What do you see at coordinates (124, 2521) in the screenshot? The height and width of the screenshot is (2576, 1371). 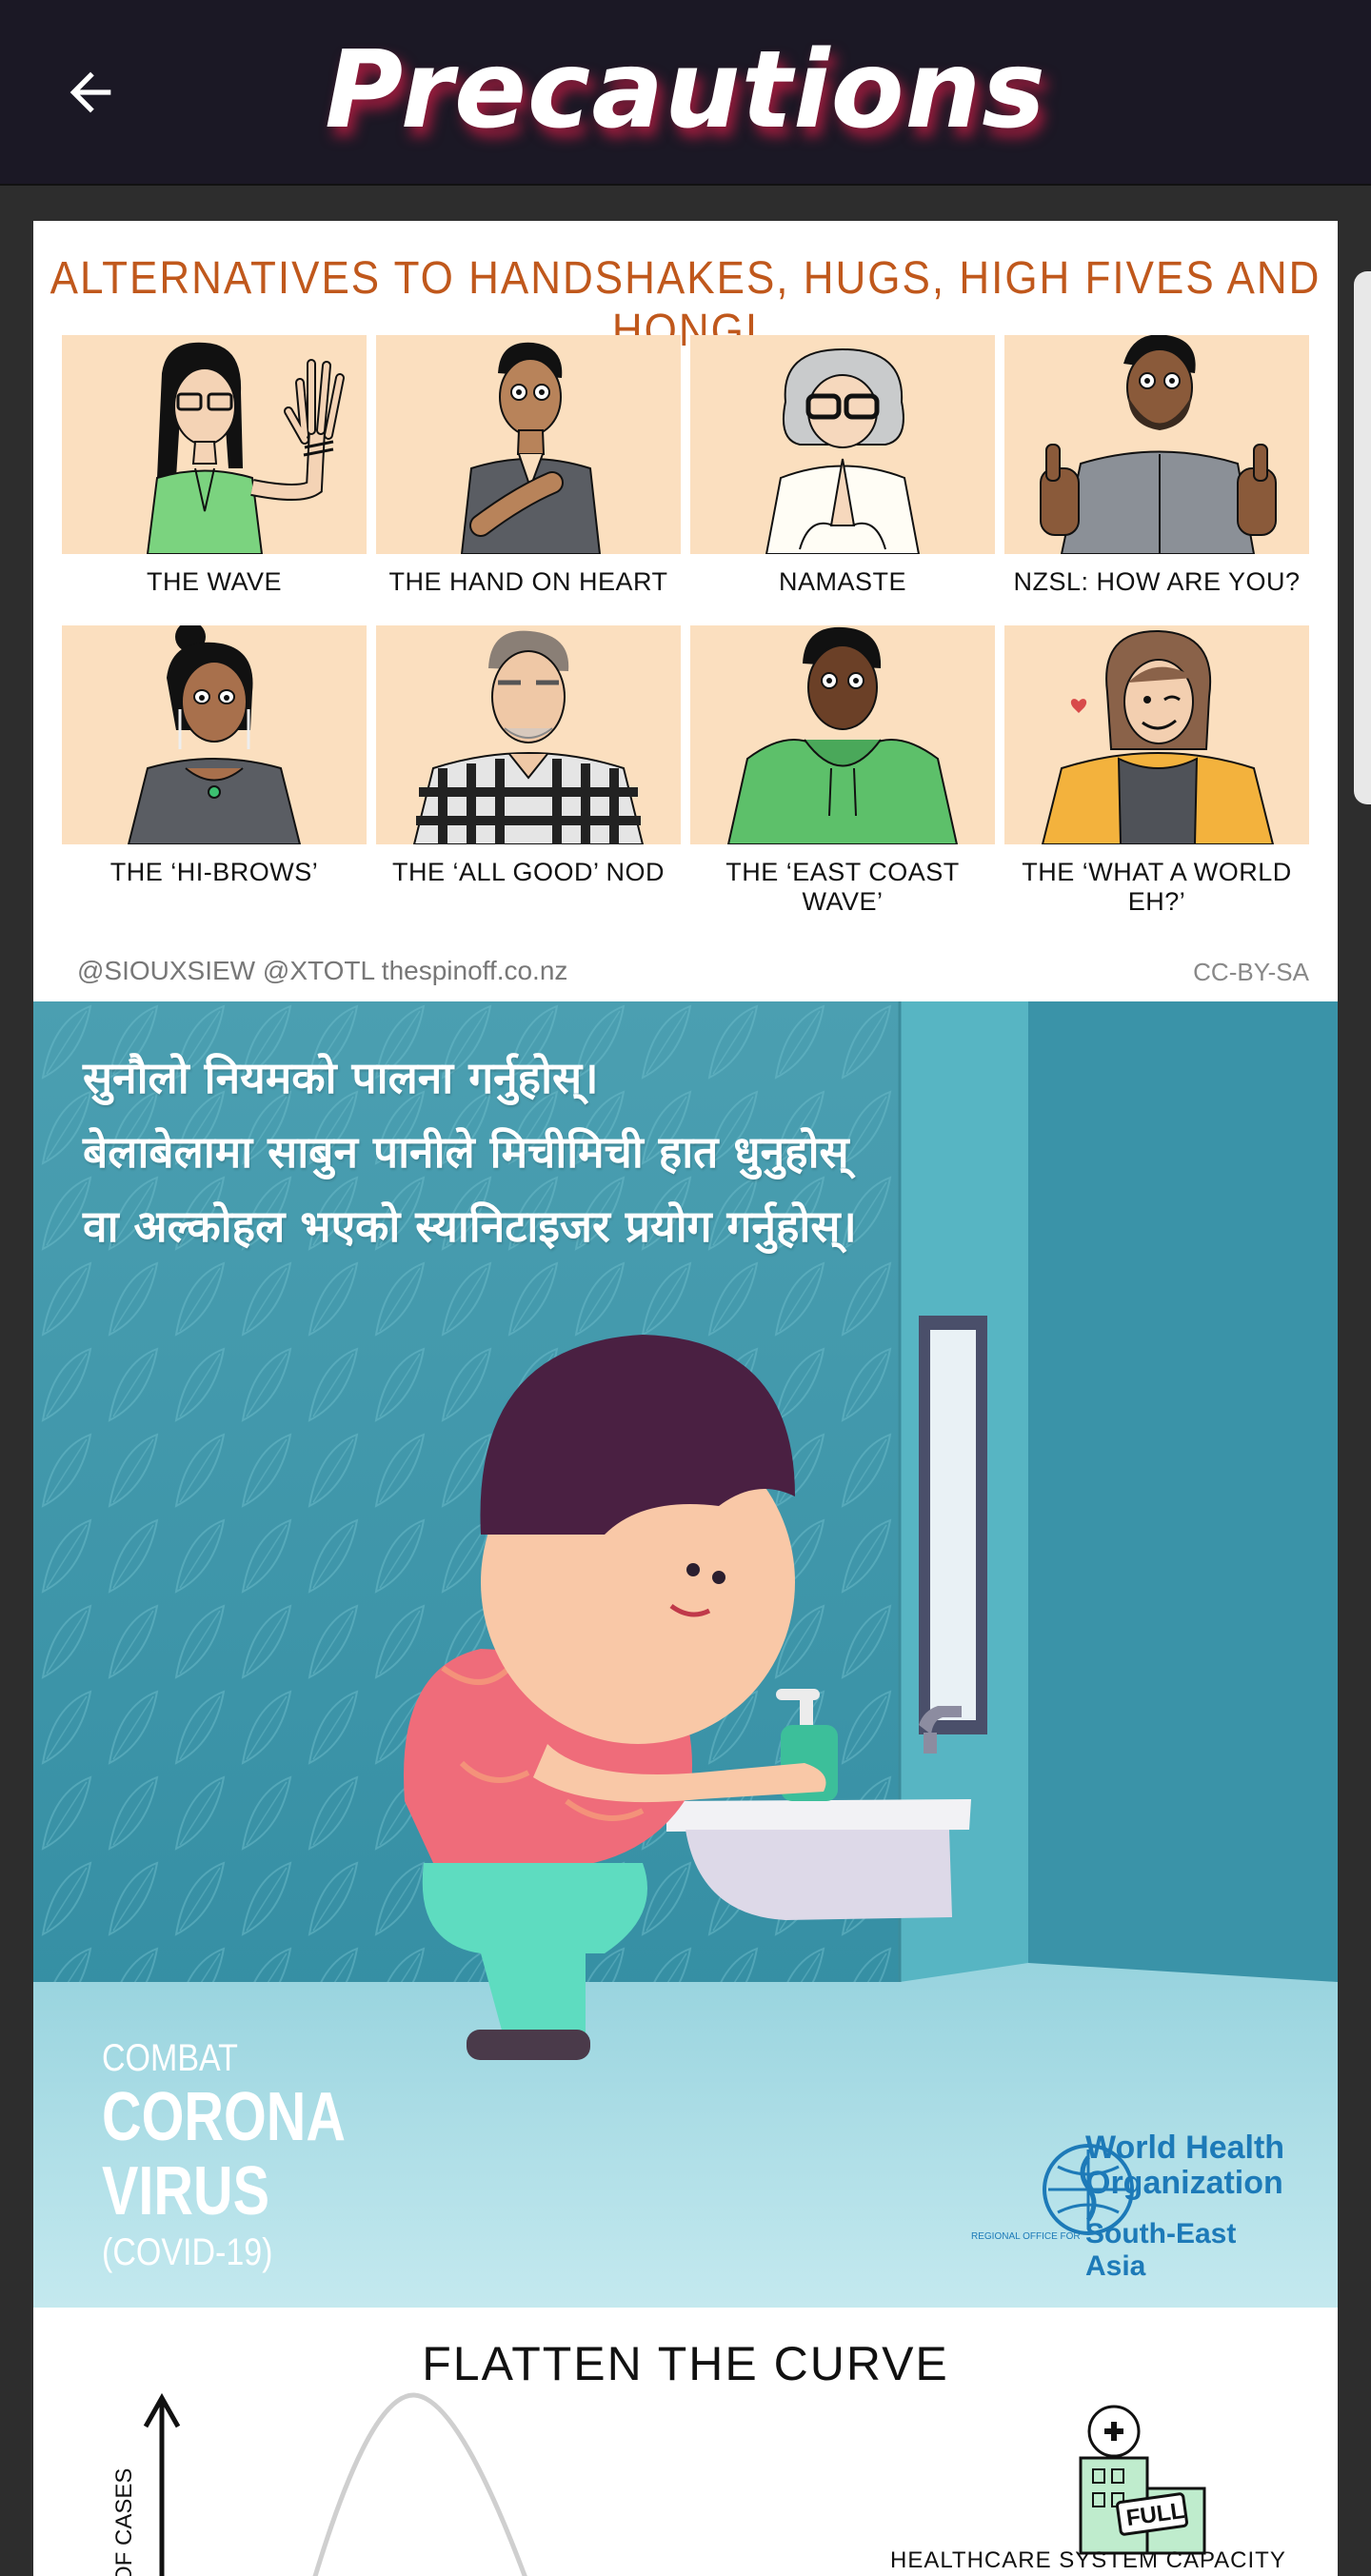 I see `y-axis-label: ER OF CASES` at bounding box center [124, 2521].